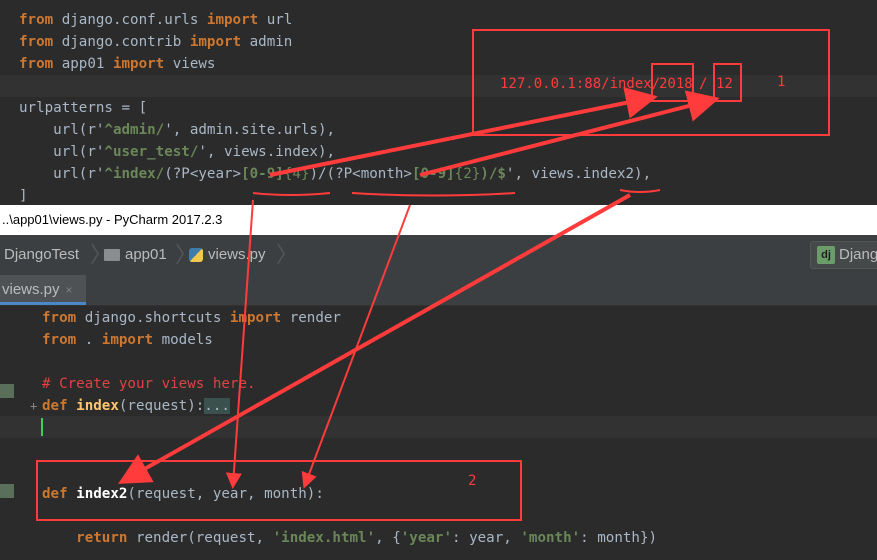 The height and width of the screenshot is (560, 877). Describe the element at coordinates (356, 346) in the screenshot. I see `arrow-month-to-arg` at that location.